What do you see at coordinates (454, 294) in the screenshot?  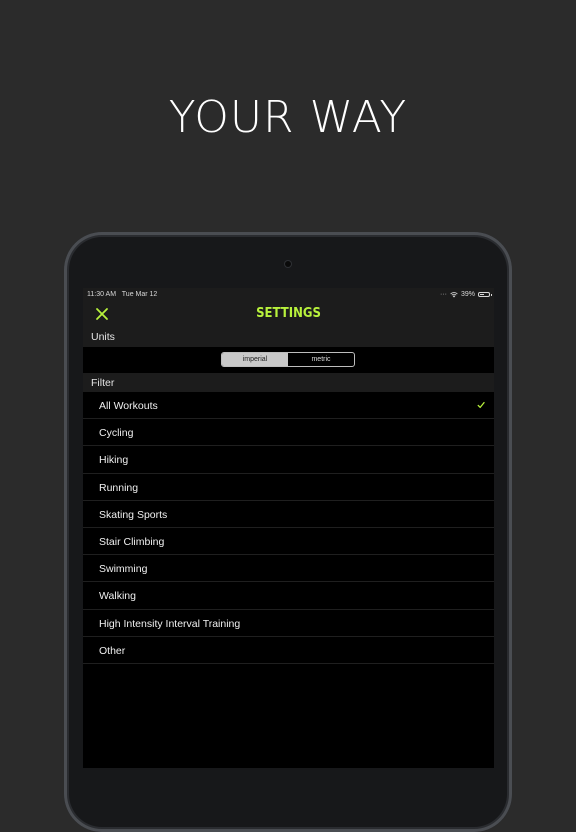 I see `wifi-icon` at bounding box center [454, 294].